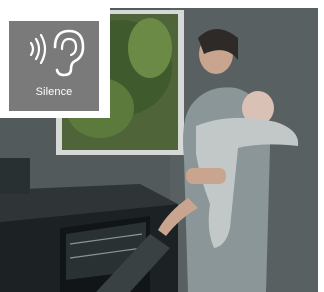 Image resolution: width=324 pixels, height=292 pixels. I want to click on silence-badge: Silence, so click(55, 59).